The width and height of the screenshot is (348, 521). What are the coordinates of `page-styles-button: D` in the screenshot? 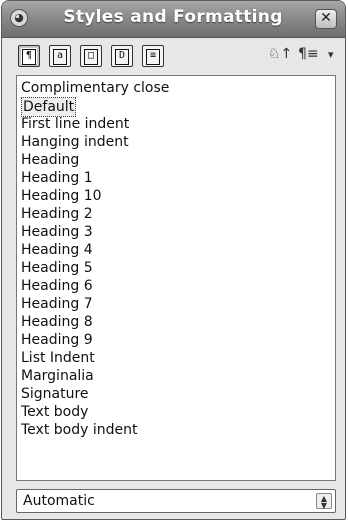 It's located at (122, 56).